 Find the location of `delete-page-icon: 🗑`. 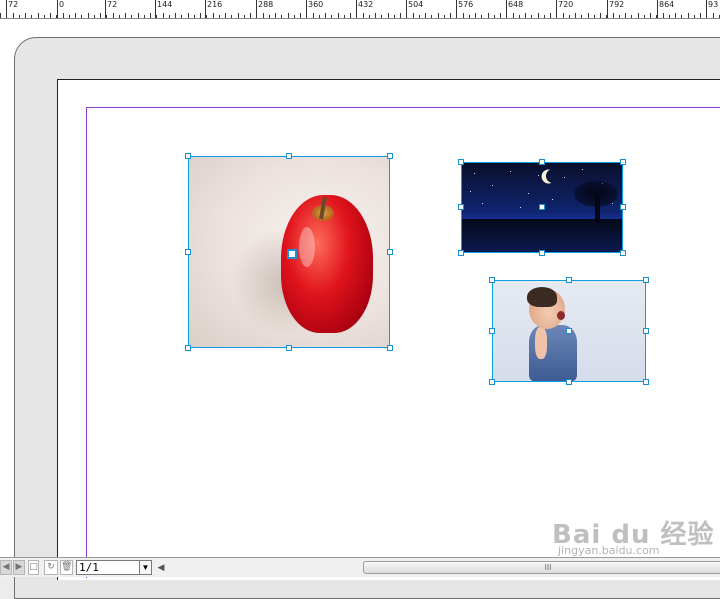

delete-page-icon: 🗑 is located at coordinates (66, 567).